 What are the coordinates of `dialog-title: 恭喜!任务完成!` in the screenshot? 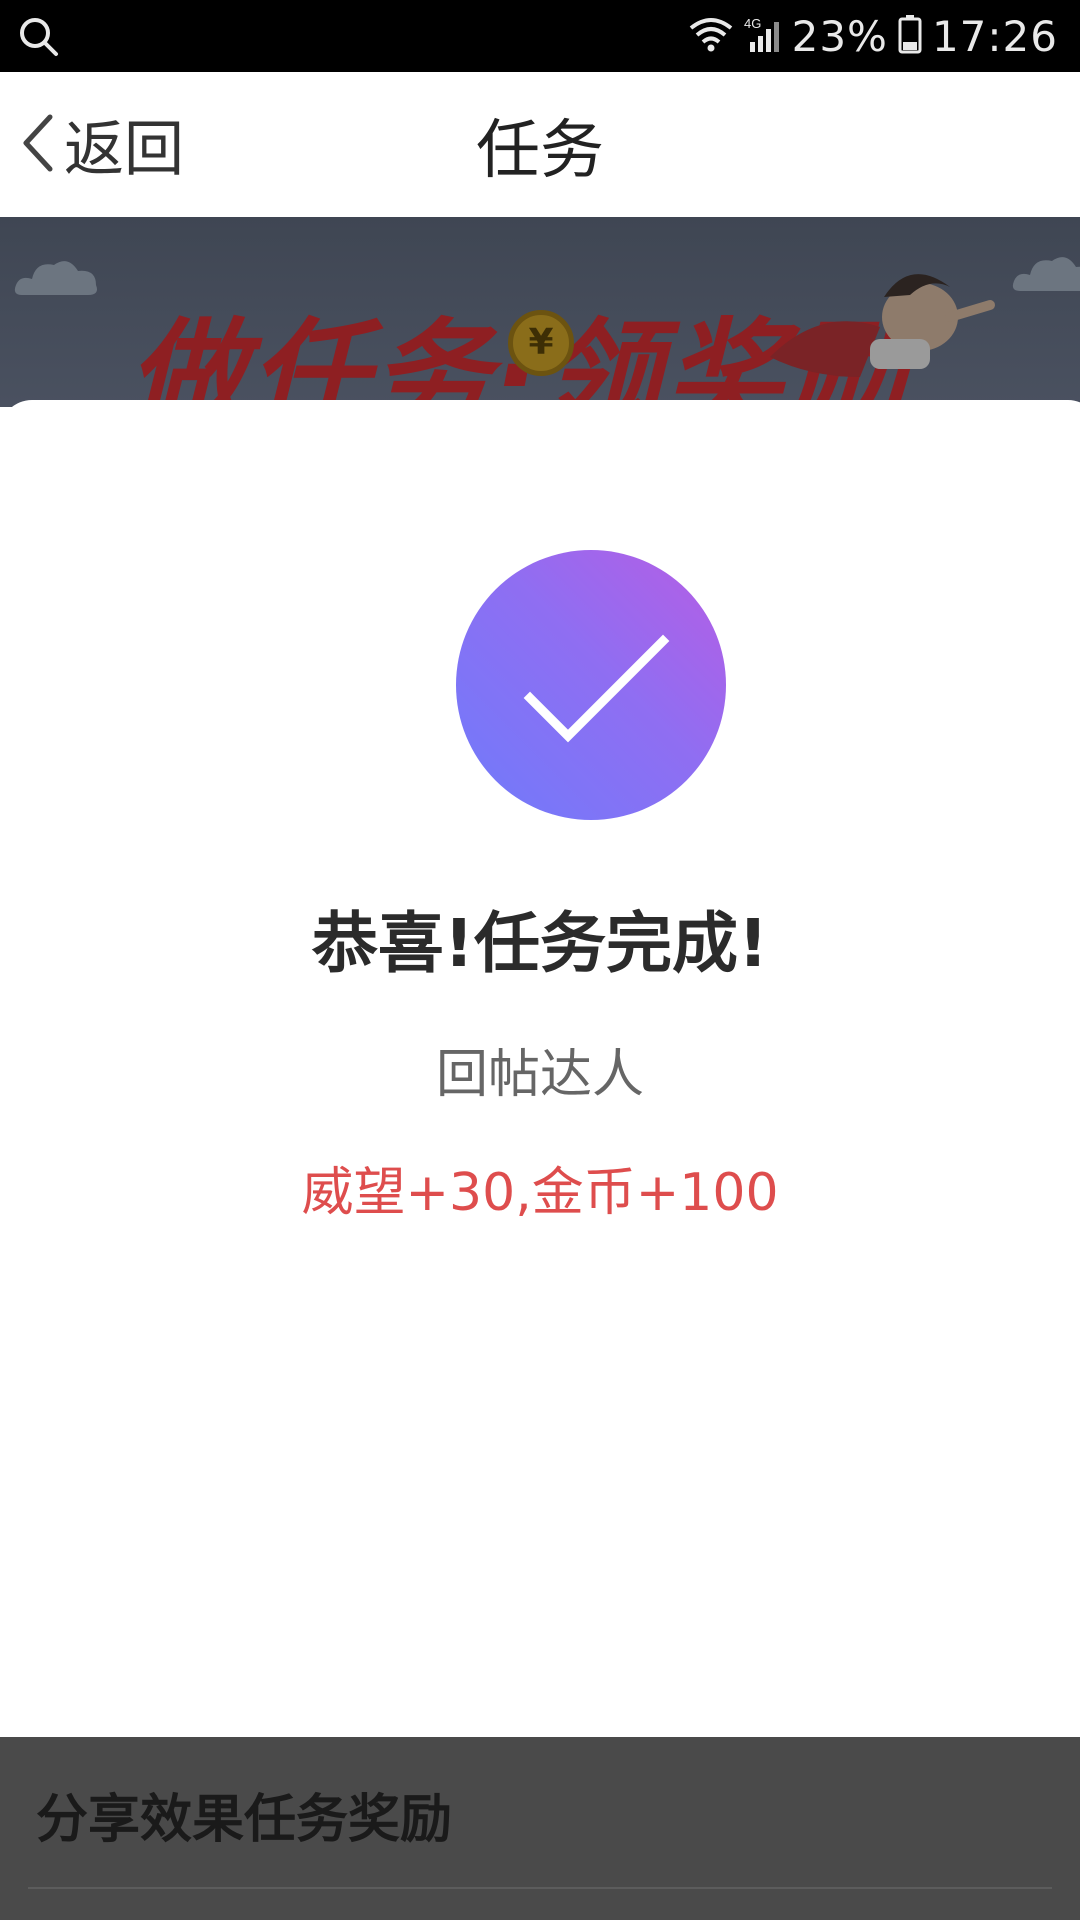 It's located at (540, 943).